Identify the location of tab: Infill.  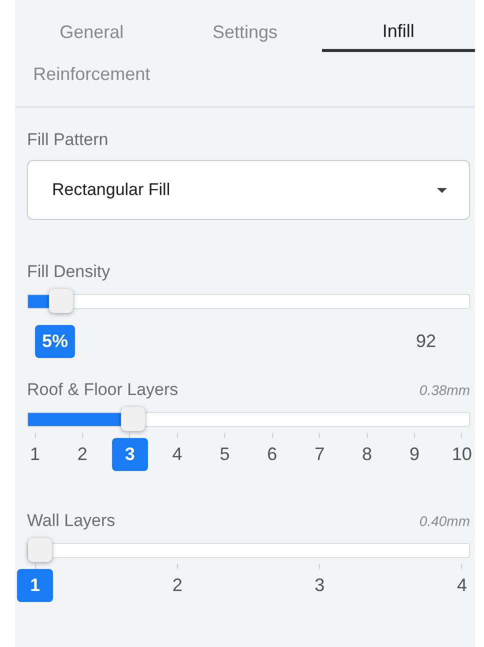
(398, 33).